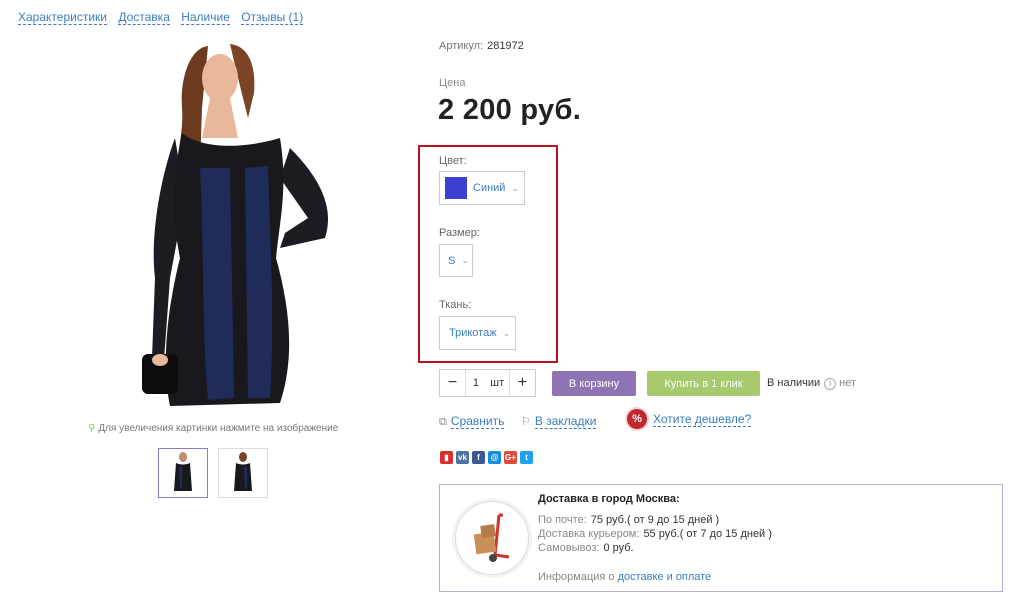  I want to click on googleplus-icon: G+, so click(510, 457).